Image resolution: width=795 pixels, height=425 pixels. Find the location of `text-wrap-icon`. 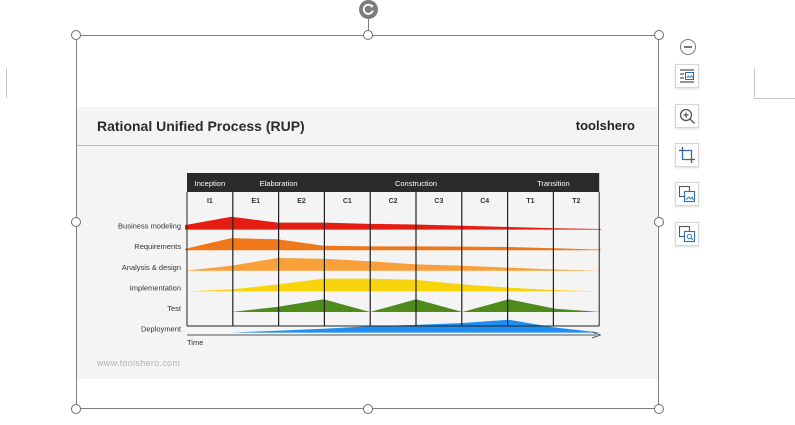

text-wrap-icon is located at coordinates (687, 76).